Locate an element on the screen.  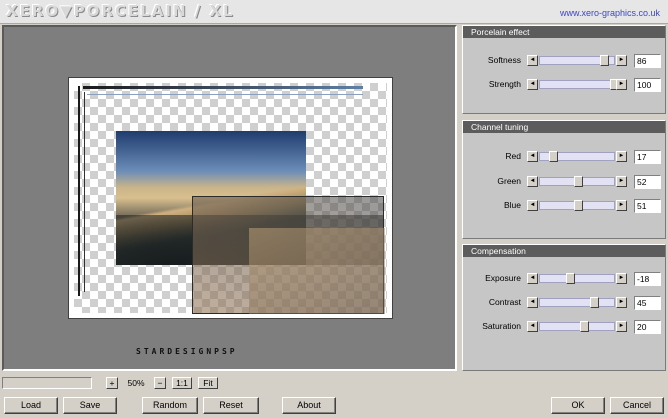
zoom-out-button: − is located at coordinates (160, 383).